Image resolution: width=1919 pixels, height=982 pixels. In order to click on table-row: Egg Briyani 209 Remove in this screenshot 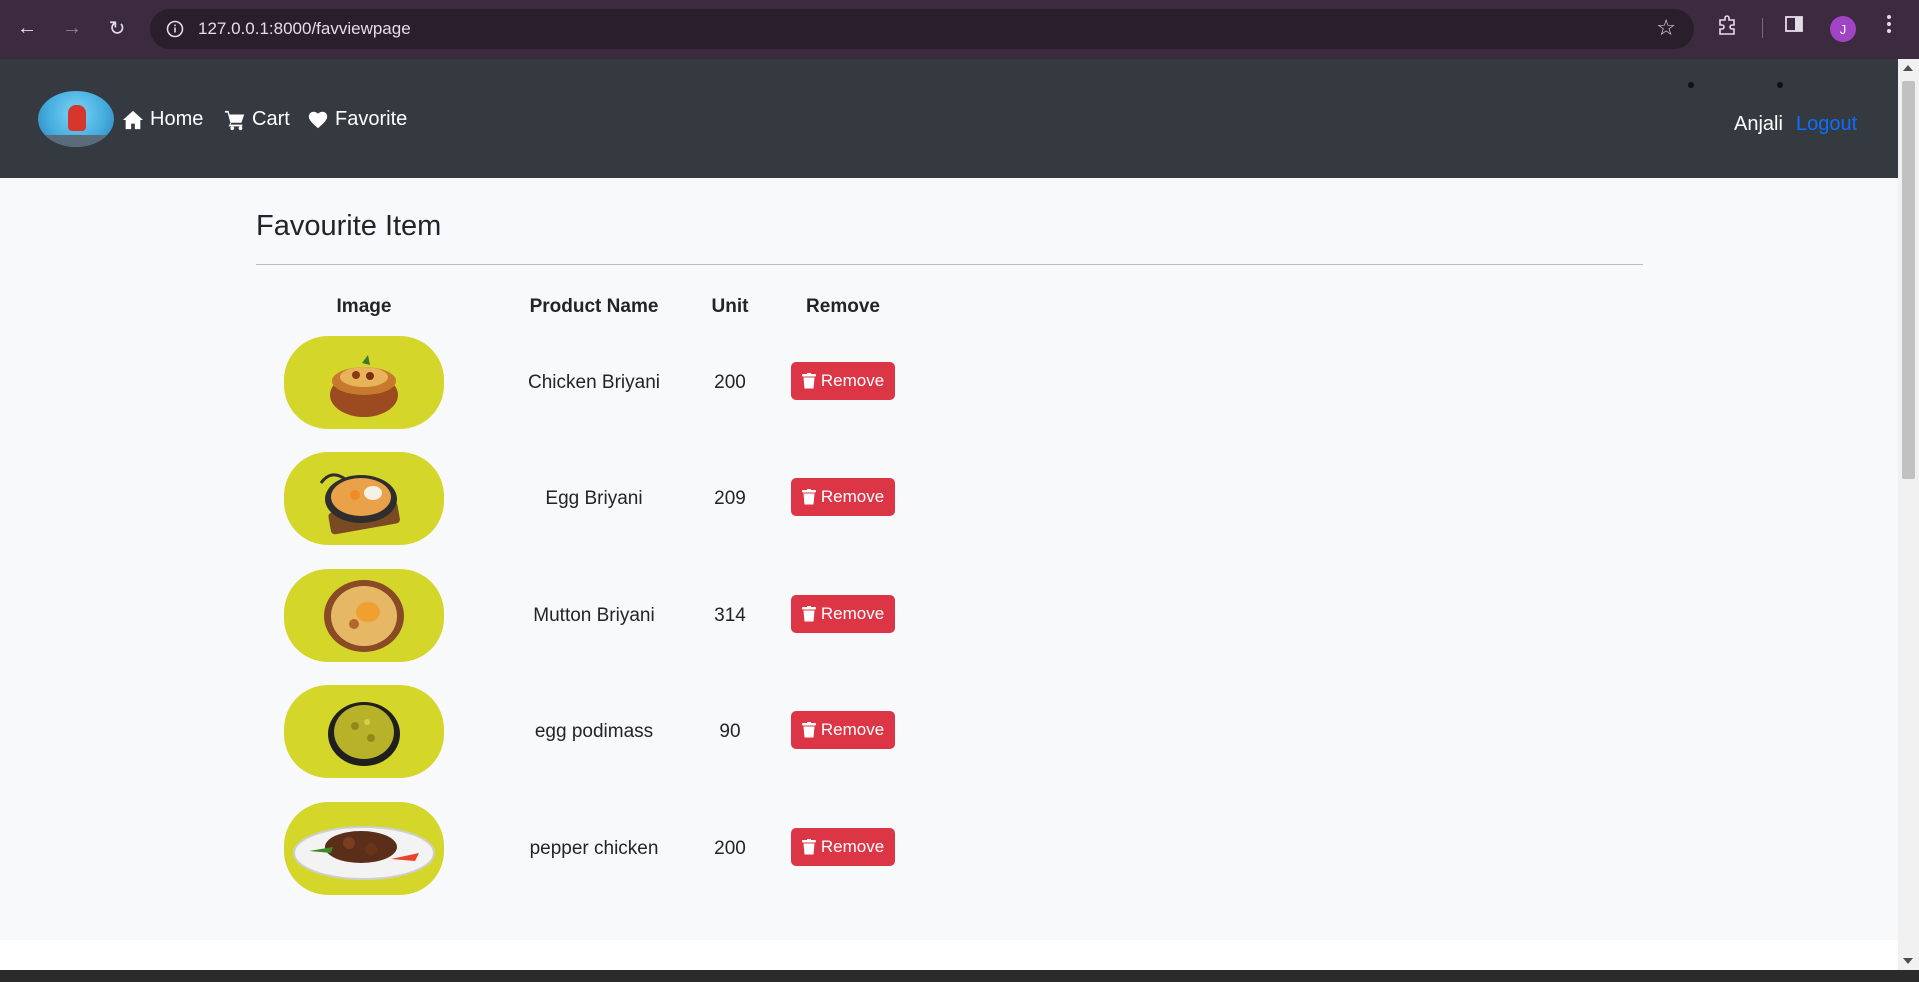, I will do `click(500, 500)`.